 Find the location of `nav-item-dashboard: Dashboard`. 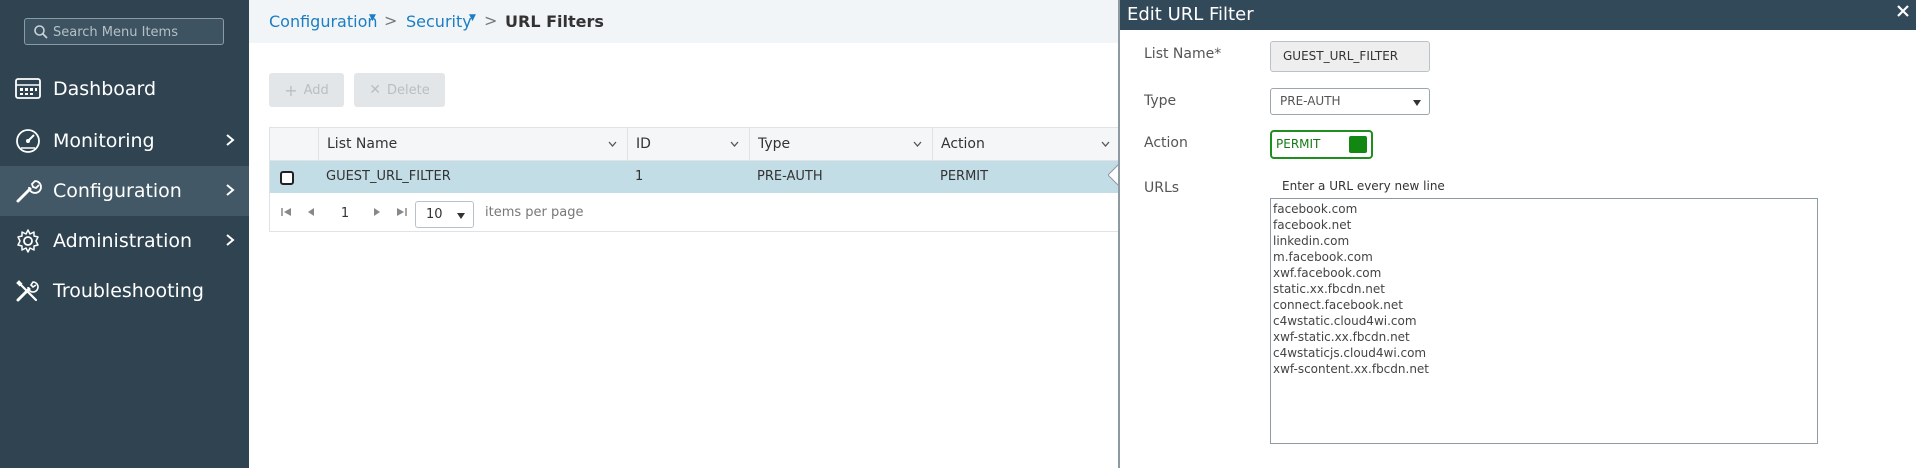

nav-item-dashboard: Dashboard is located at coordinates (124, 89).